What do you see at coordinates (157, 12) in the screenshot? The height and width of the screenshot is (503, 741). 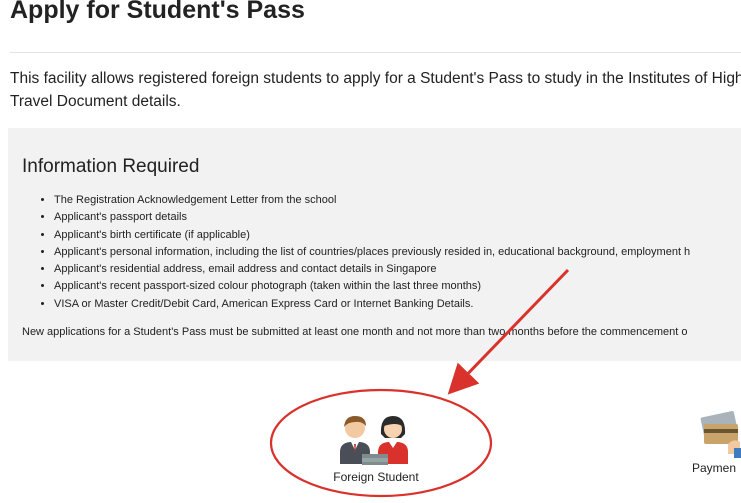 I see `page-title: Apply for Student's Pass` at bounding box center [157, 12].